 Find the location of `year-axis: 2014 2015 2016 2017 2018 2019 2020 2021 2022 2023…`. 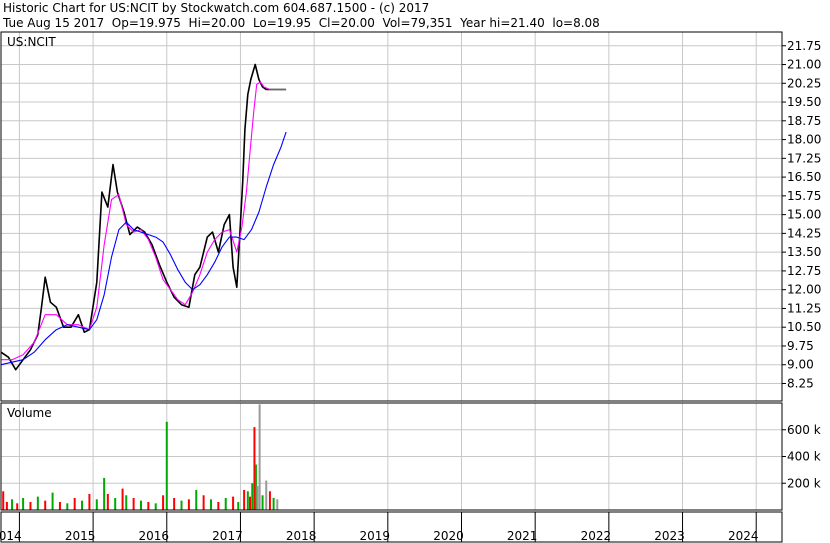

year-axis: 2014 2015 2016 2017 2018 2019 2020 2021 2022 2023… is located at coordinates (379, 527).